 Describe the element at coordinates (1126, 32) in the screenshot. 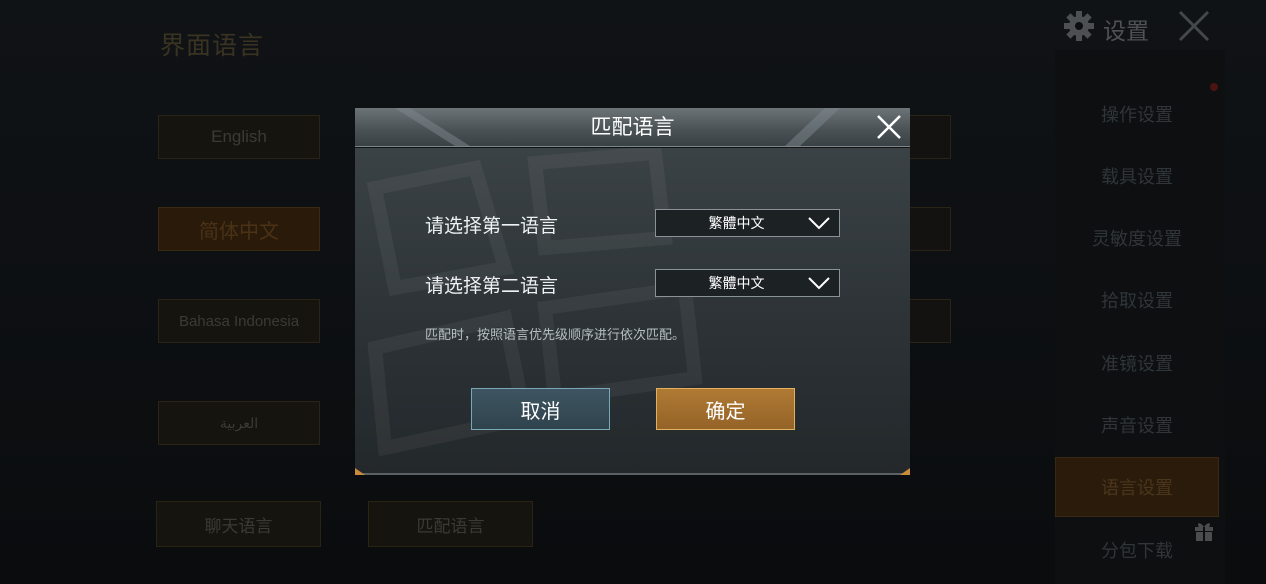

I see `settings-title: 设置` at that location.